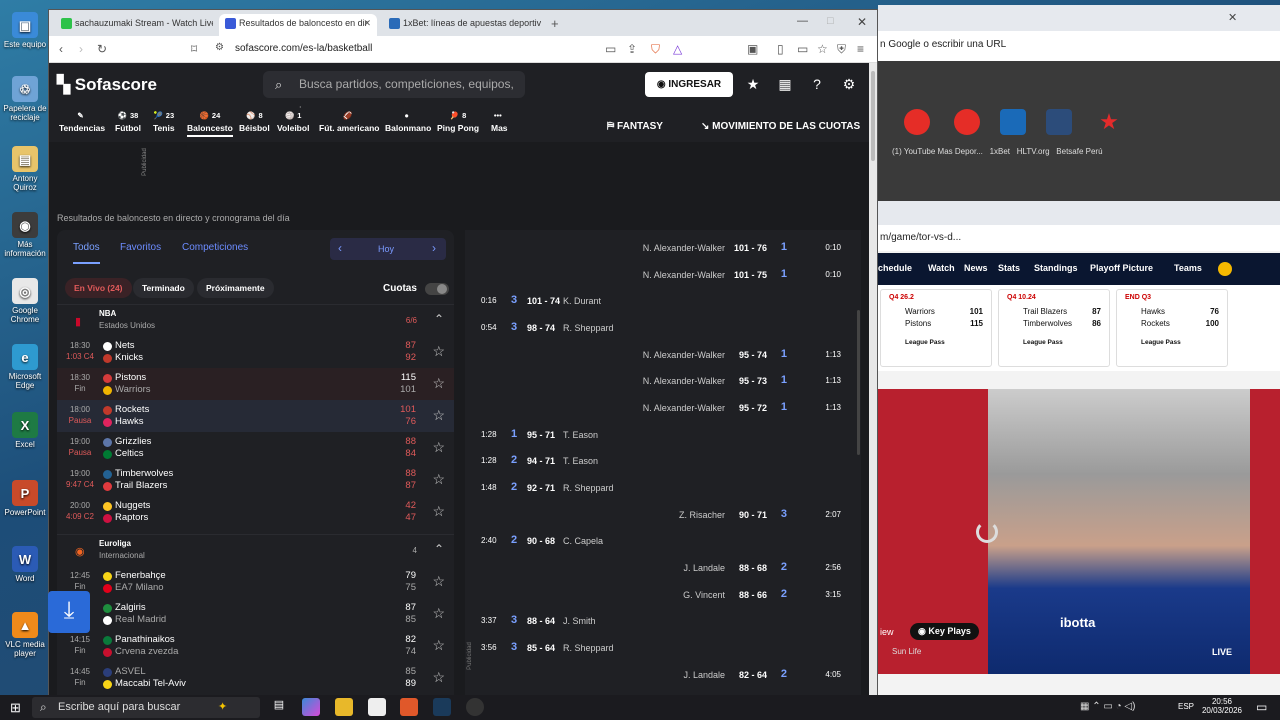 This screenshot has height=720, width=1280. I want to click on sidebar-icon: ▯, so click(780, 49).